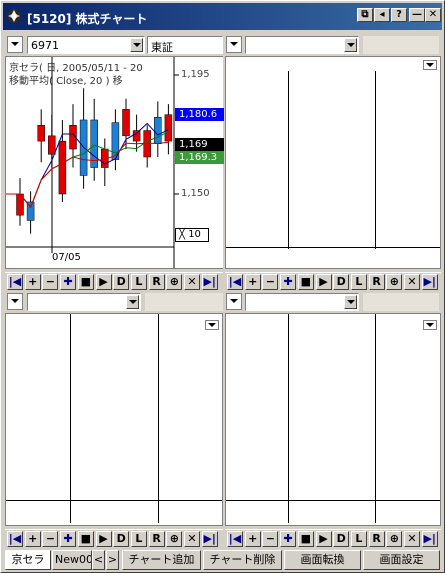 The image size is (445, 573). What do you see at coordinates (192, 235) in the screenshot?
I see `zoom-level-box: ╳ 10` at bounding box center [192, 235].